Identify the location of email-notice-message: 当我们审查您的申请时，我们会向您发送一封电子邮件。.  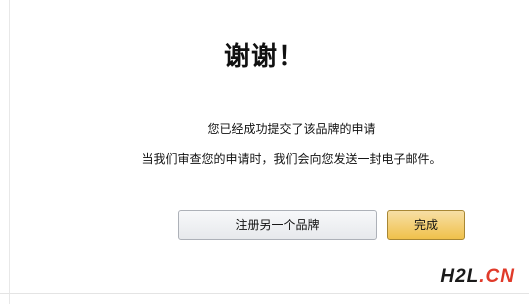
(291, 159).